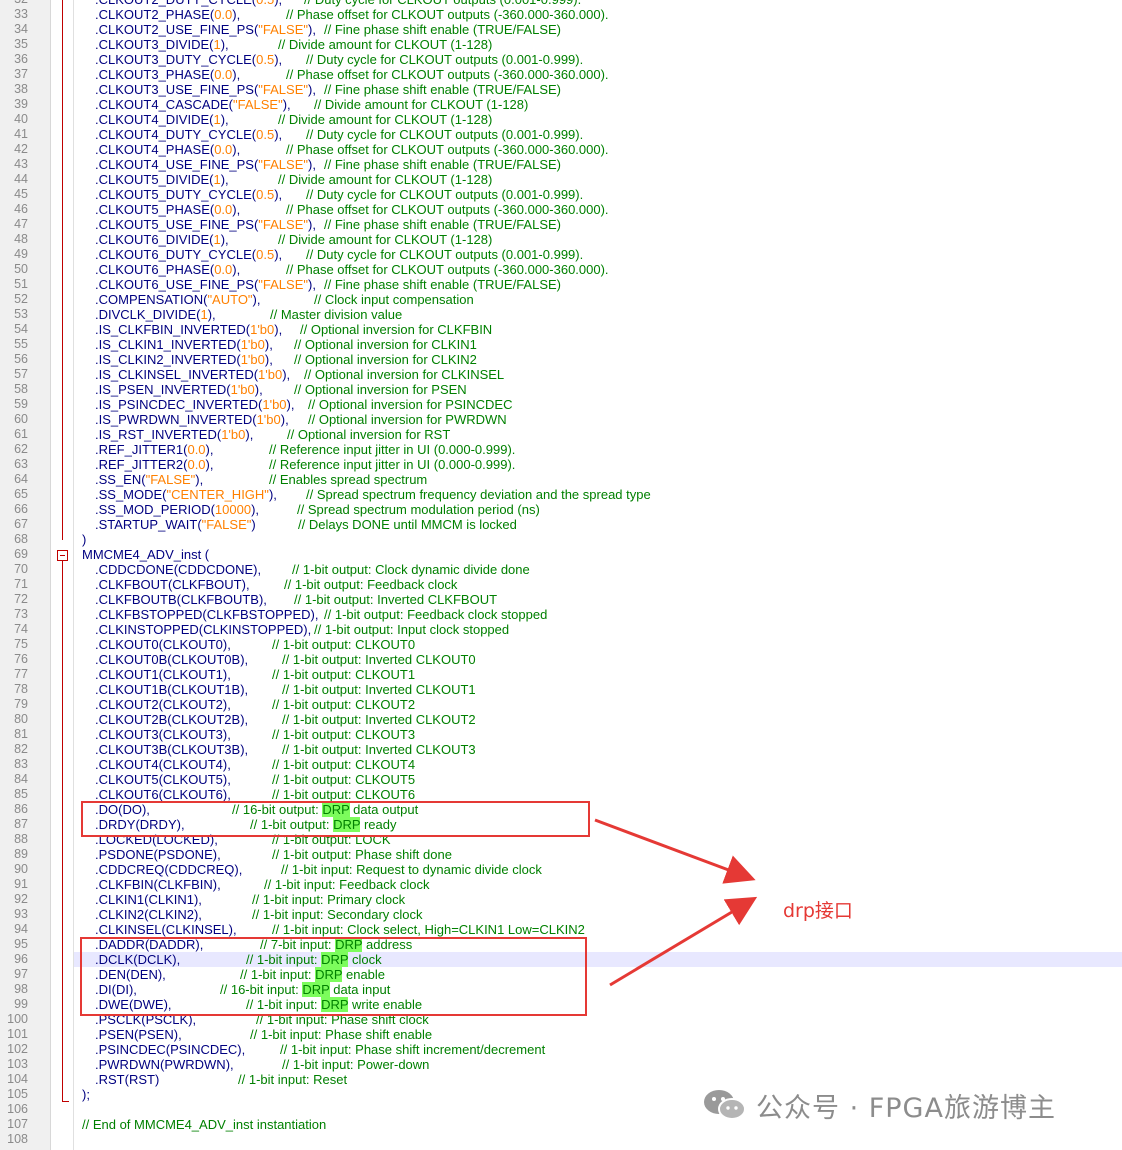  Describe the element at coordinates (683, 941) in the screenshot. I see `arrow-to-input-box` at that location.